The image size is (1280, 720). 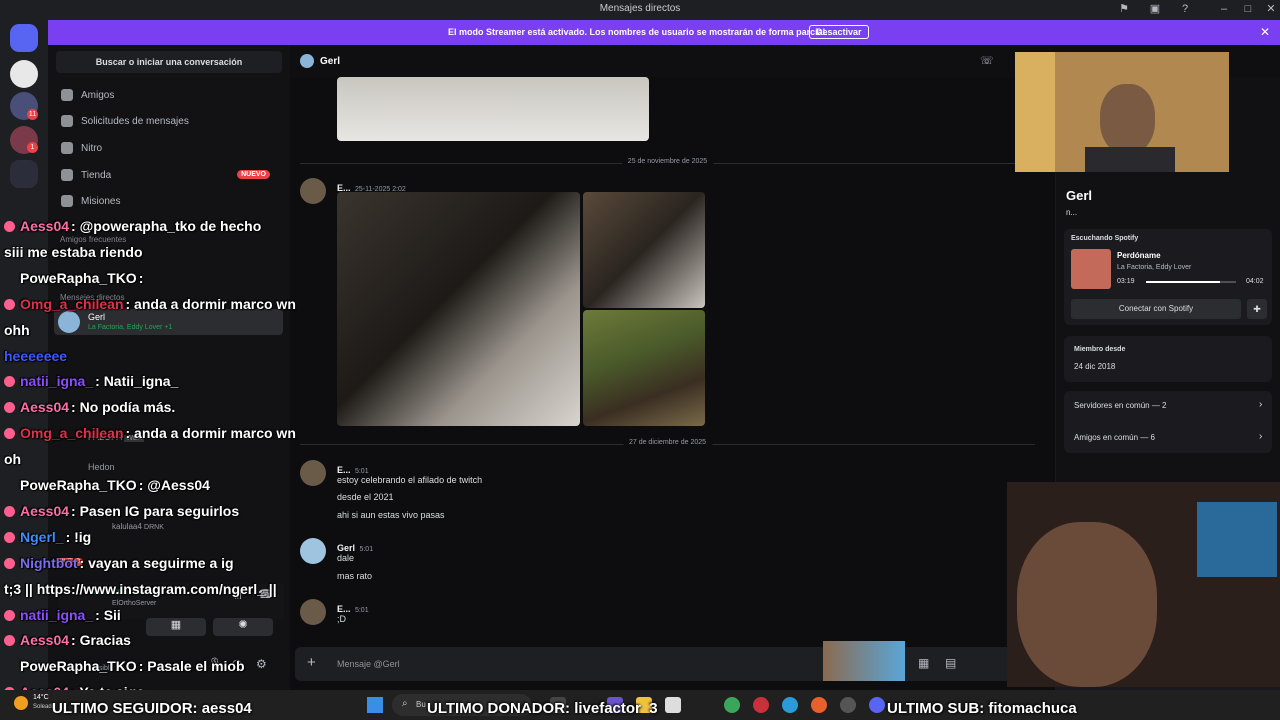 I want to click on stream-chat-text: : @Aess04, so click(x=174, y=485).